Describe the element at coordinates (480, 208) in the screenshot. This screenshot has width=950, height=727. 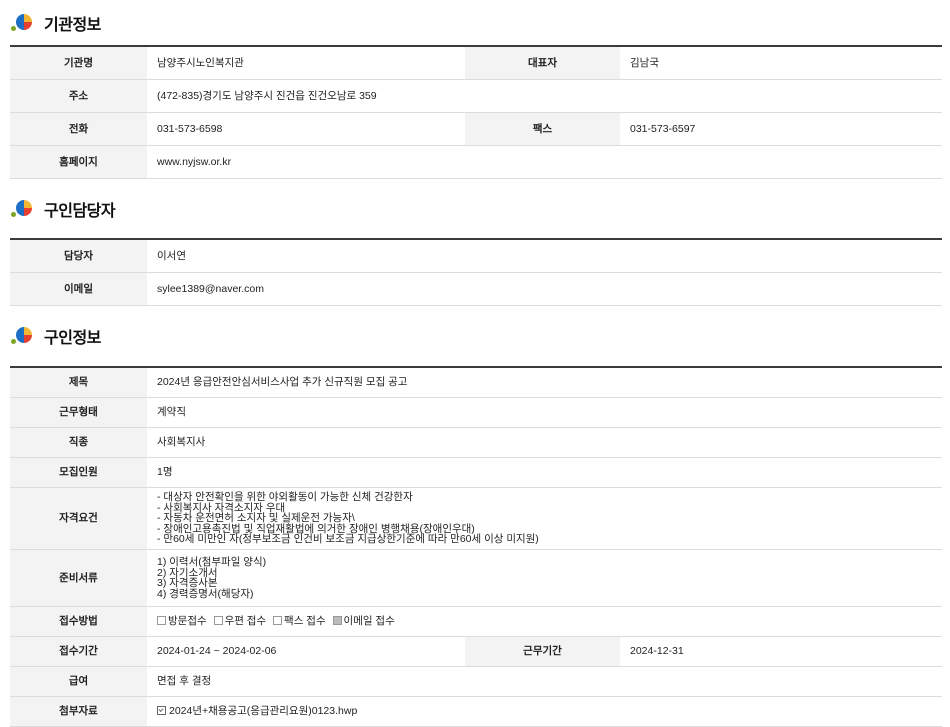
I see `contact-section-header: 구인담당자` at that location.